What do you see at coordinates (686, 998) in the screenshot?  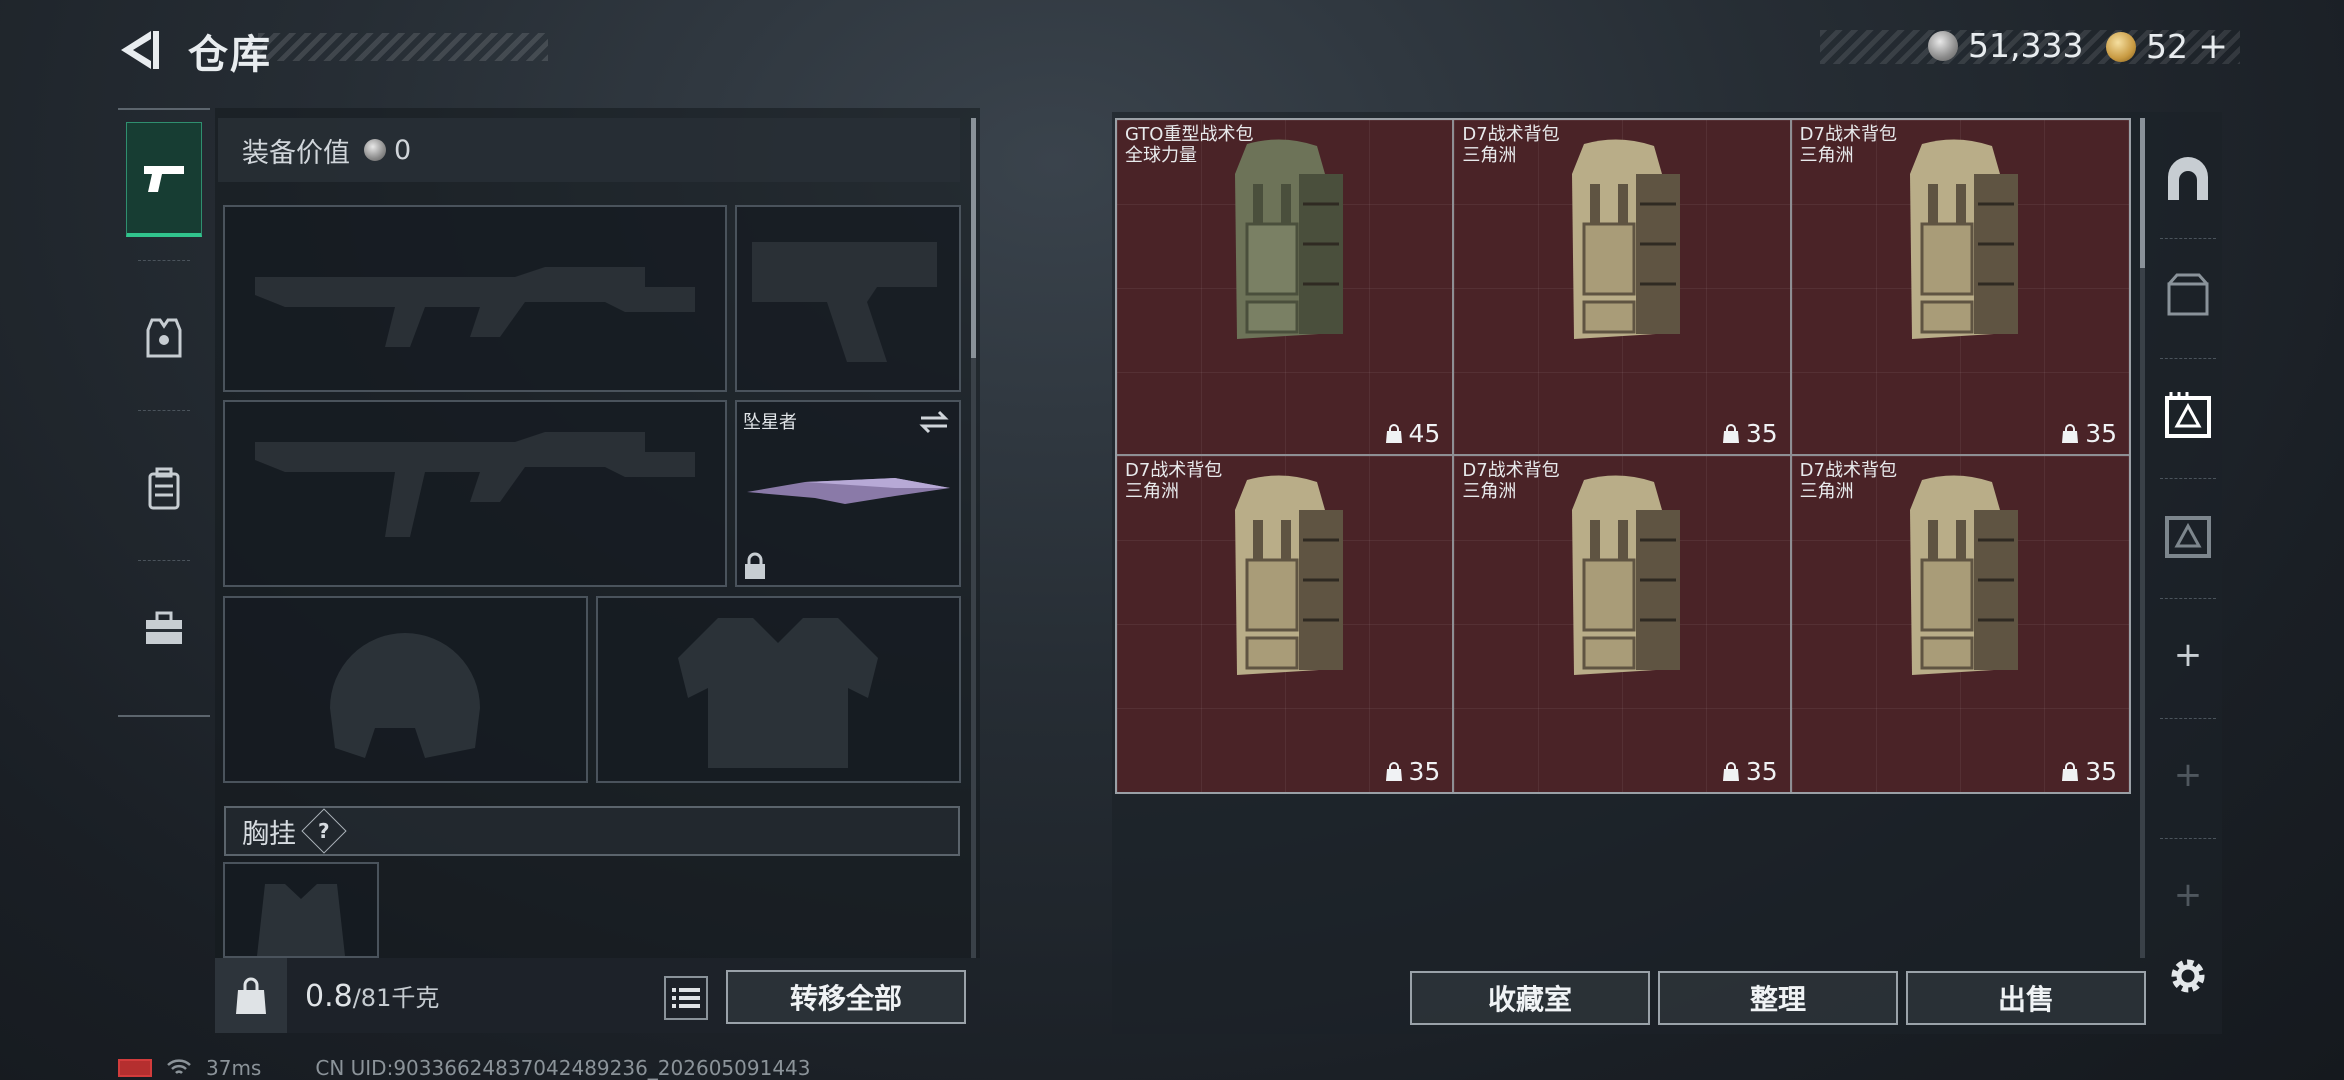 I see `list-view-button` at bounding box center [686, 998].